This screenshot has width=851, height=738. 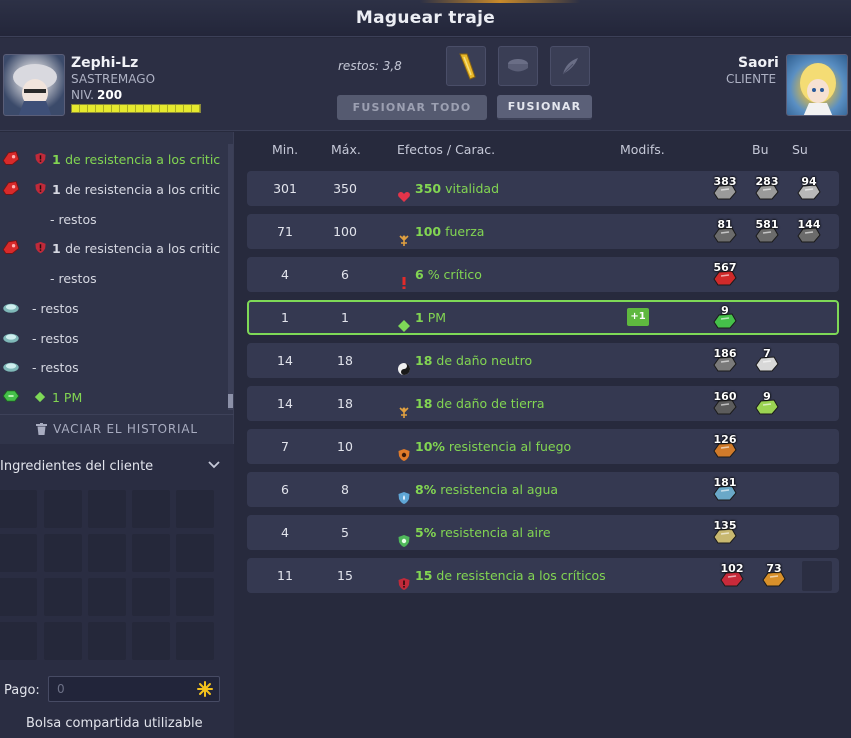 What do you see at coordinates (11, 158) in the screenshot?
I see `red-rune-icon` at bounding box center [11, 158].